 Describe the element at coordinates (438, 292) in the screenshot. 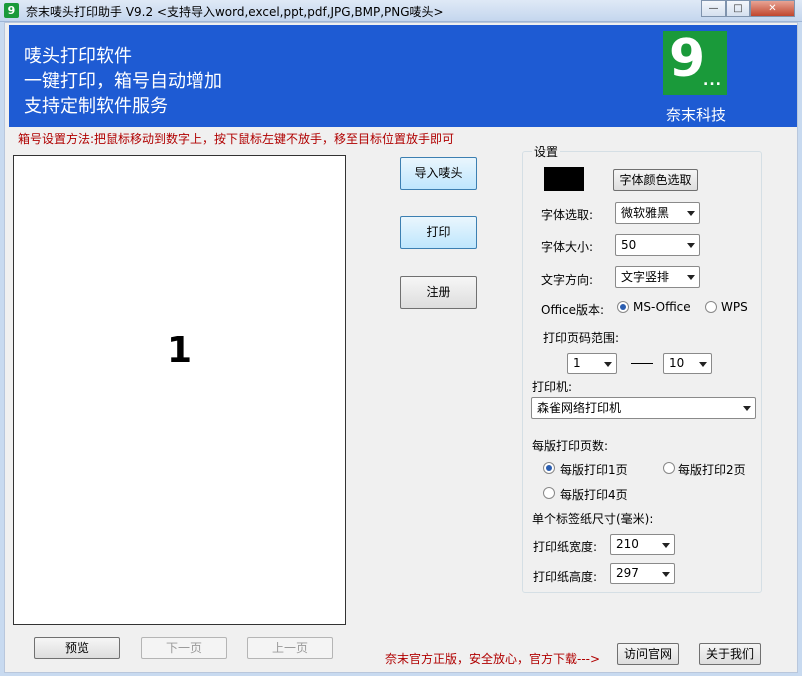

I see `register-button: 注册` at that location.